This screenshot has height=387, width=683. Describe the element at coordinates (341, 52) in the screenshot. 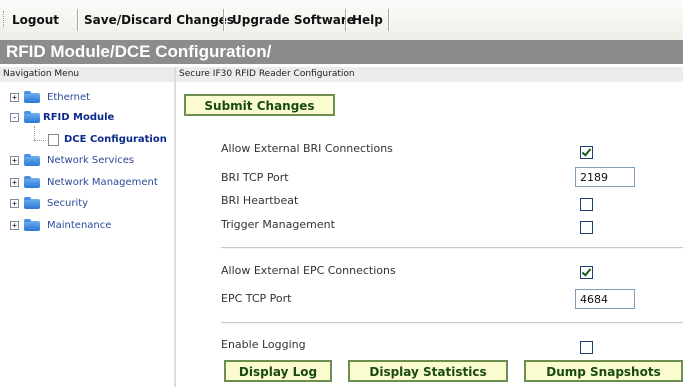

I see `title-bar: RFID Module/DCE Configuration/` at that location.